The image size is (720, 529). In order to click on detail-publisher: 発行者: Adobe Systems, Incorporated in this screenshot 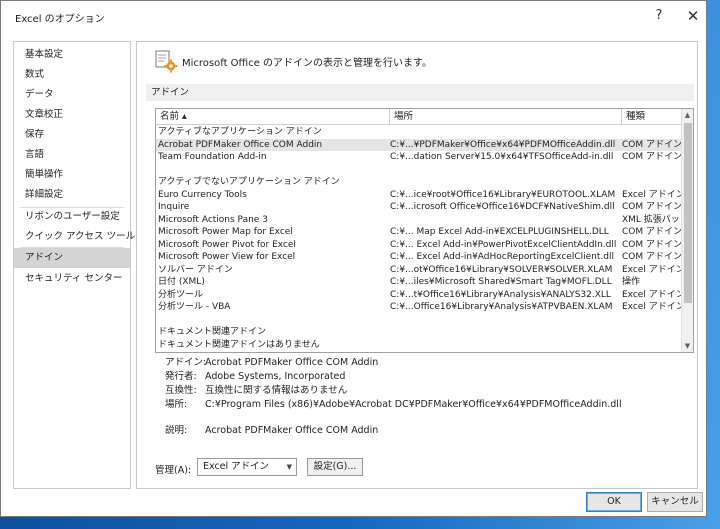, I will do `click(255, 375)`.